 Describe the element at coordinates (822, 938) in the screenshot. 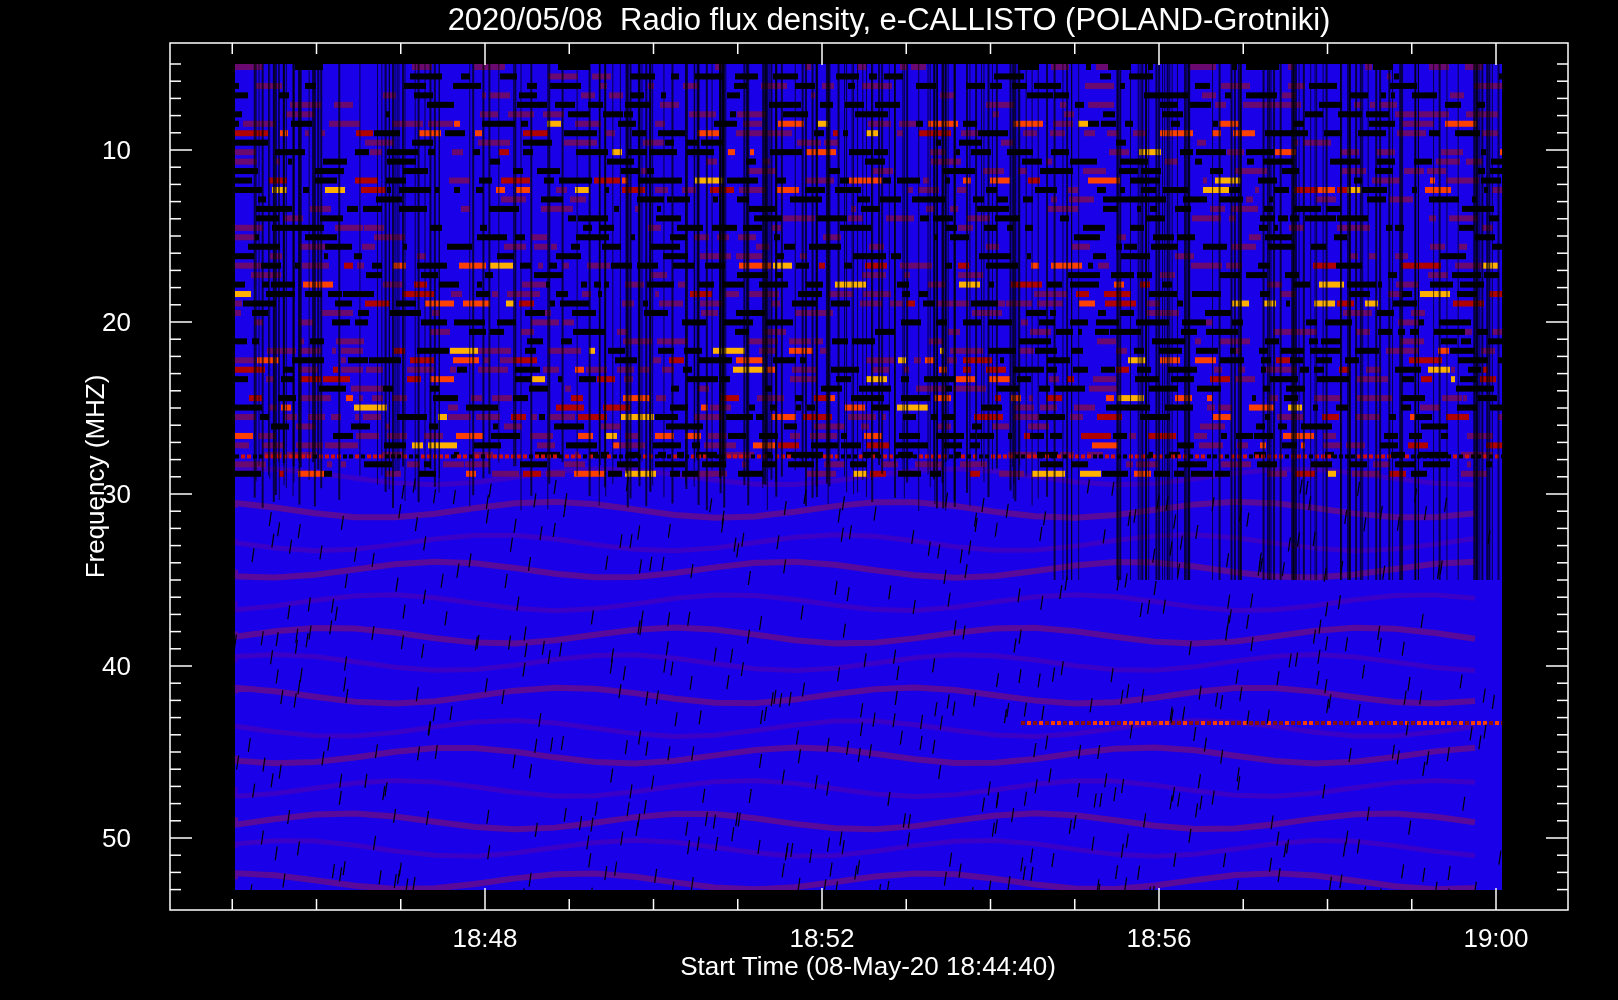

I see `x-tick-label: 18:52` at that location.